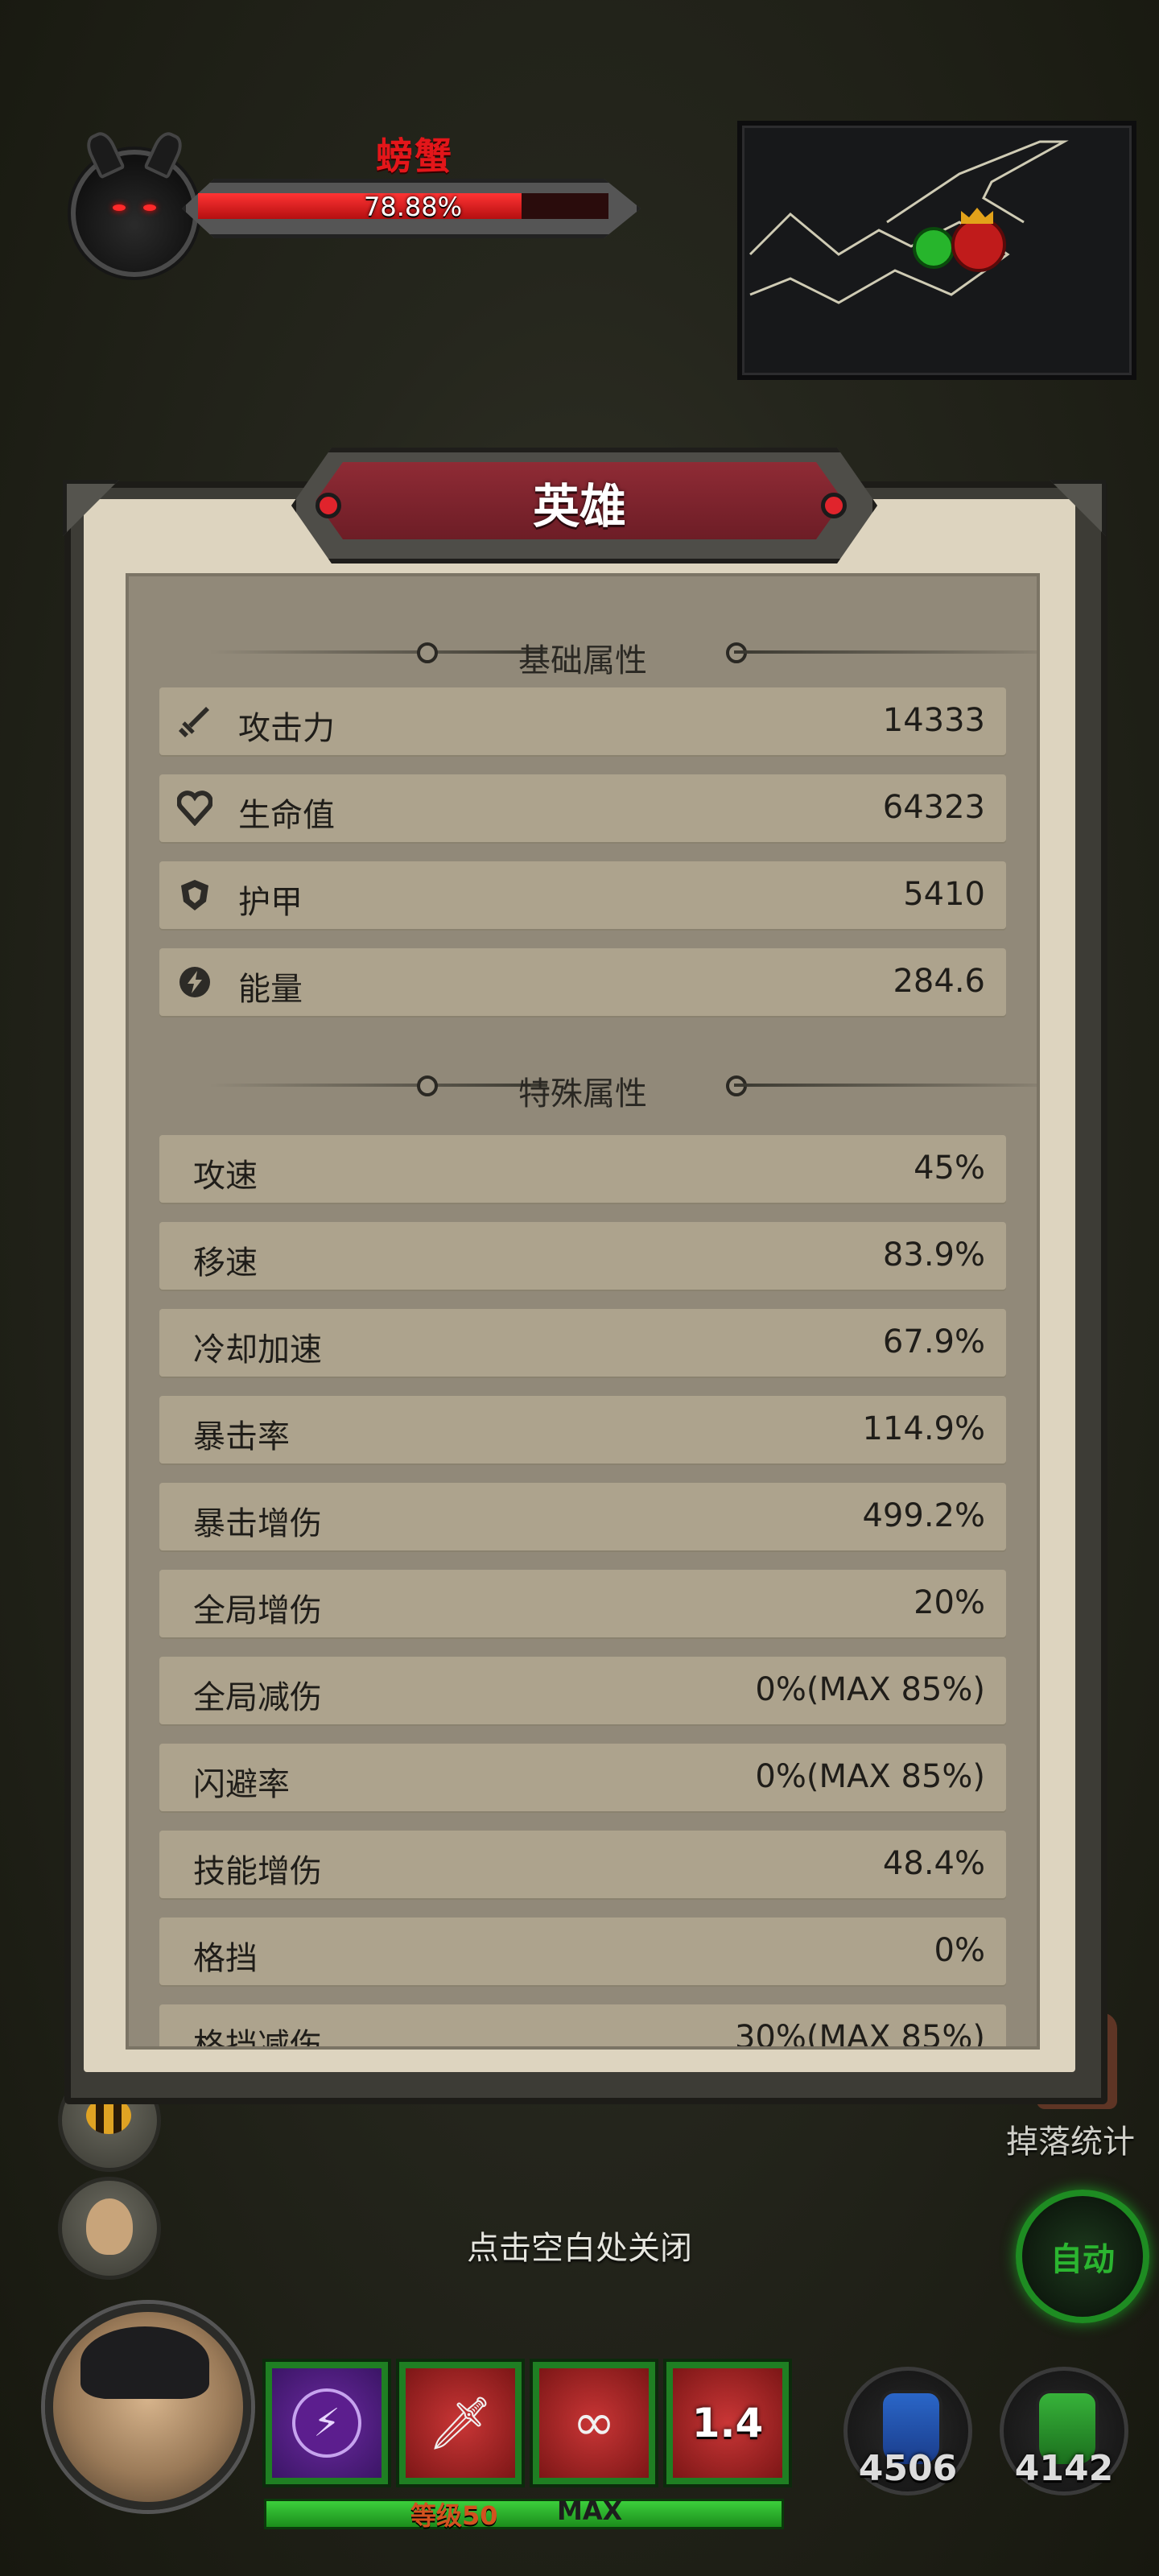 The width and height of the screenshot is (1159, 2576). What do you see at coordinates (414, 156) in the screenshot?
I see `boss-name: 螃蟹` at bounding box center [414, 156].